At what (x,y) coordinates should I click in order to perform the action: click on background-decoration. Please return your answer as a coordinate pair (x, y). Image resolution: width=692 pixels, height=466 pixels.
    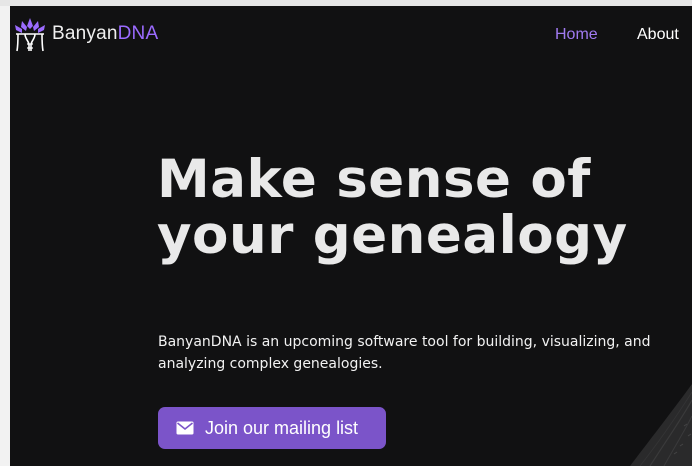
    Looking at the image, I should click on (661, 425).